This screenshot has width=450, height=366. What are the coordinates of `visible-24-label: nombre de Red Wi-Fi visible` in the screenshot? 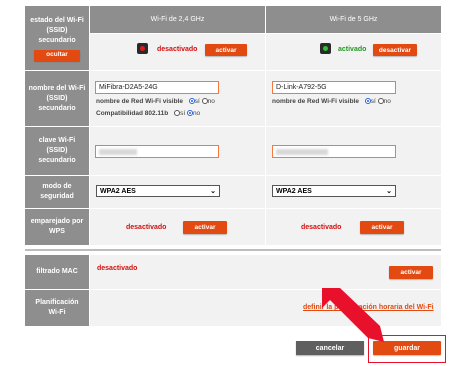 It's located at (139, 101).